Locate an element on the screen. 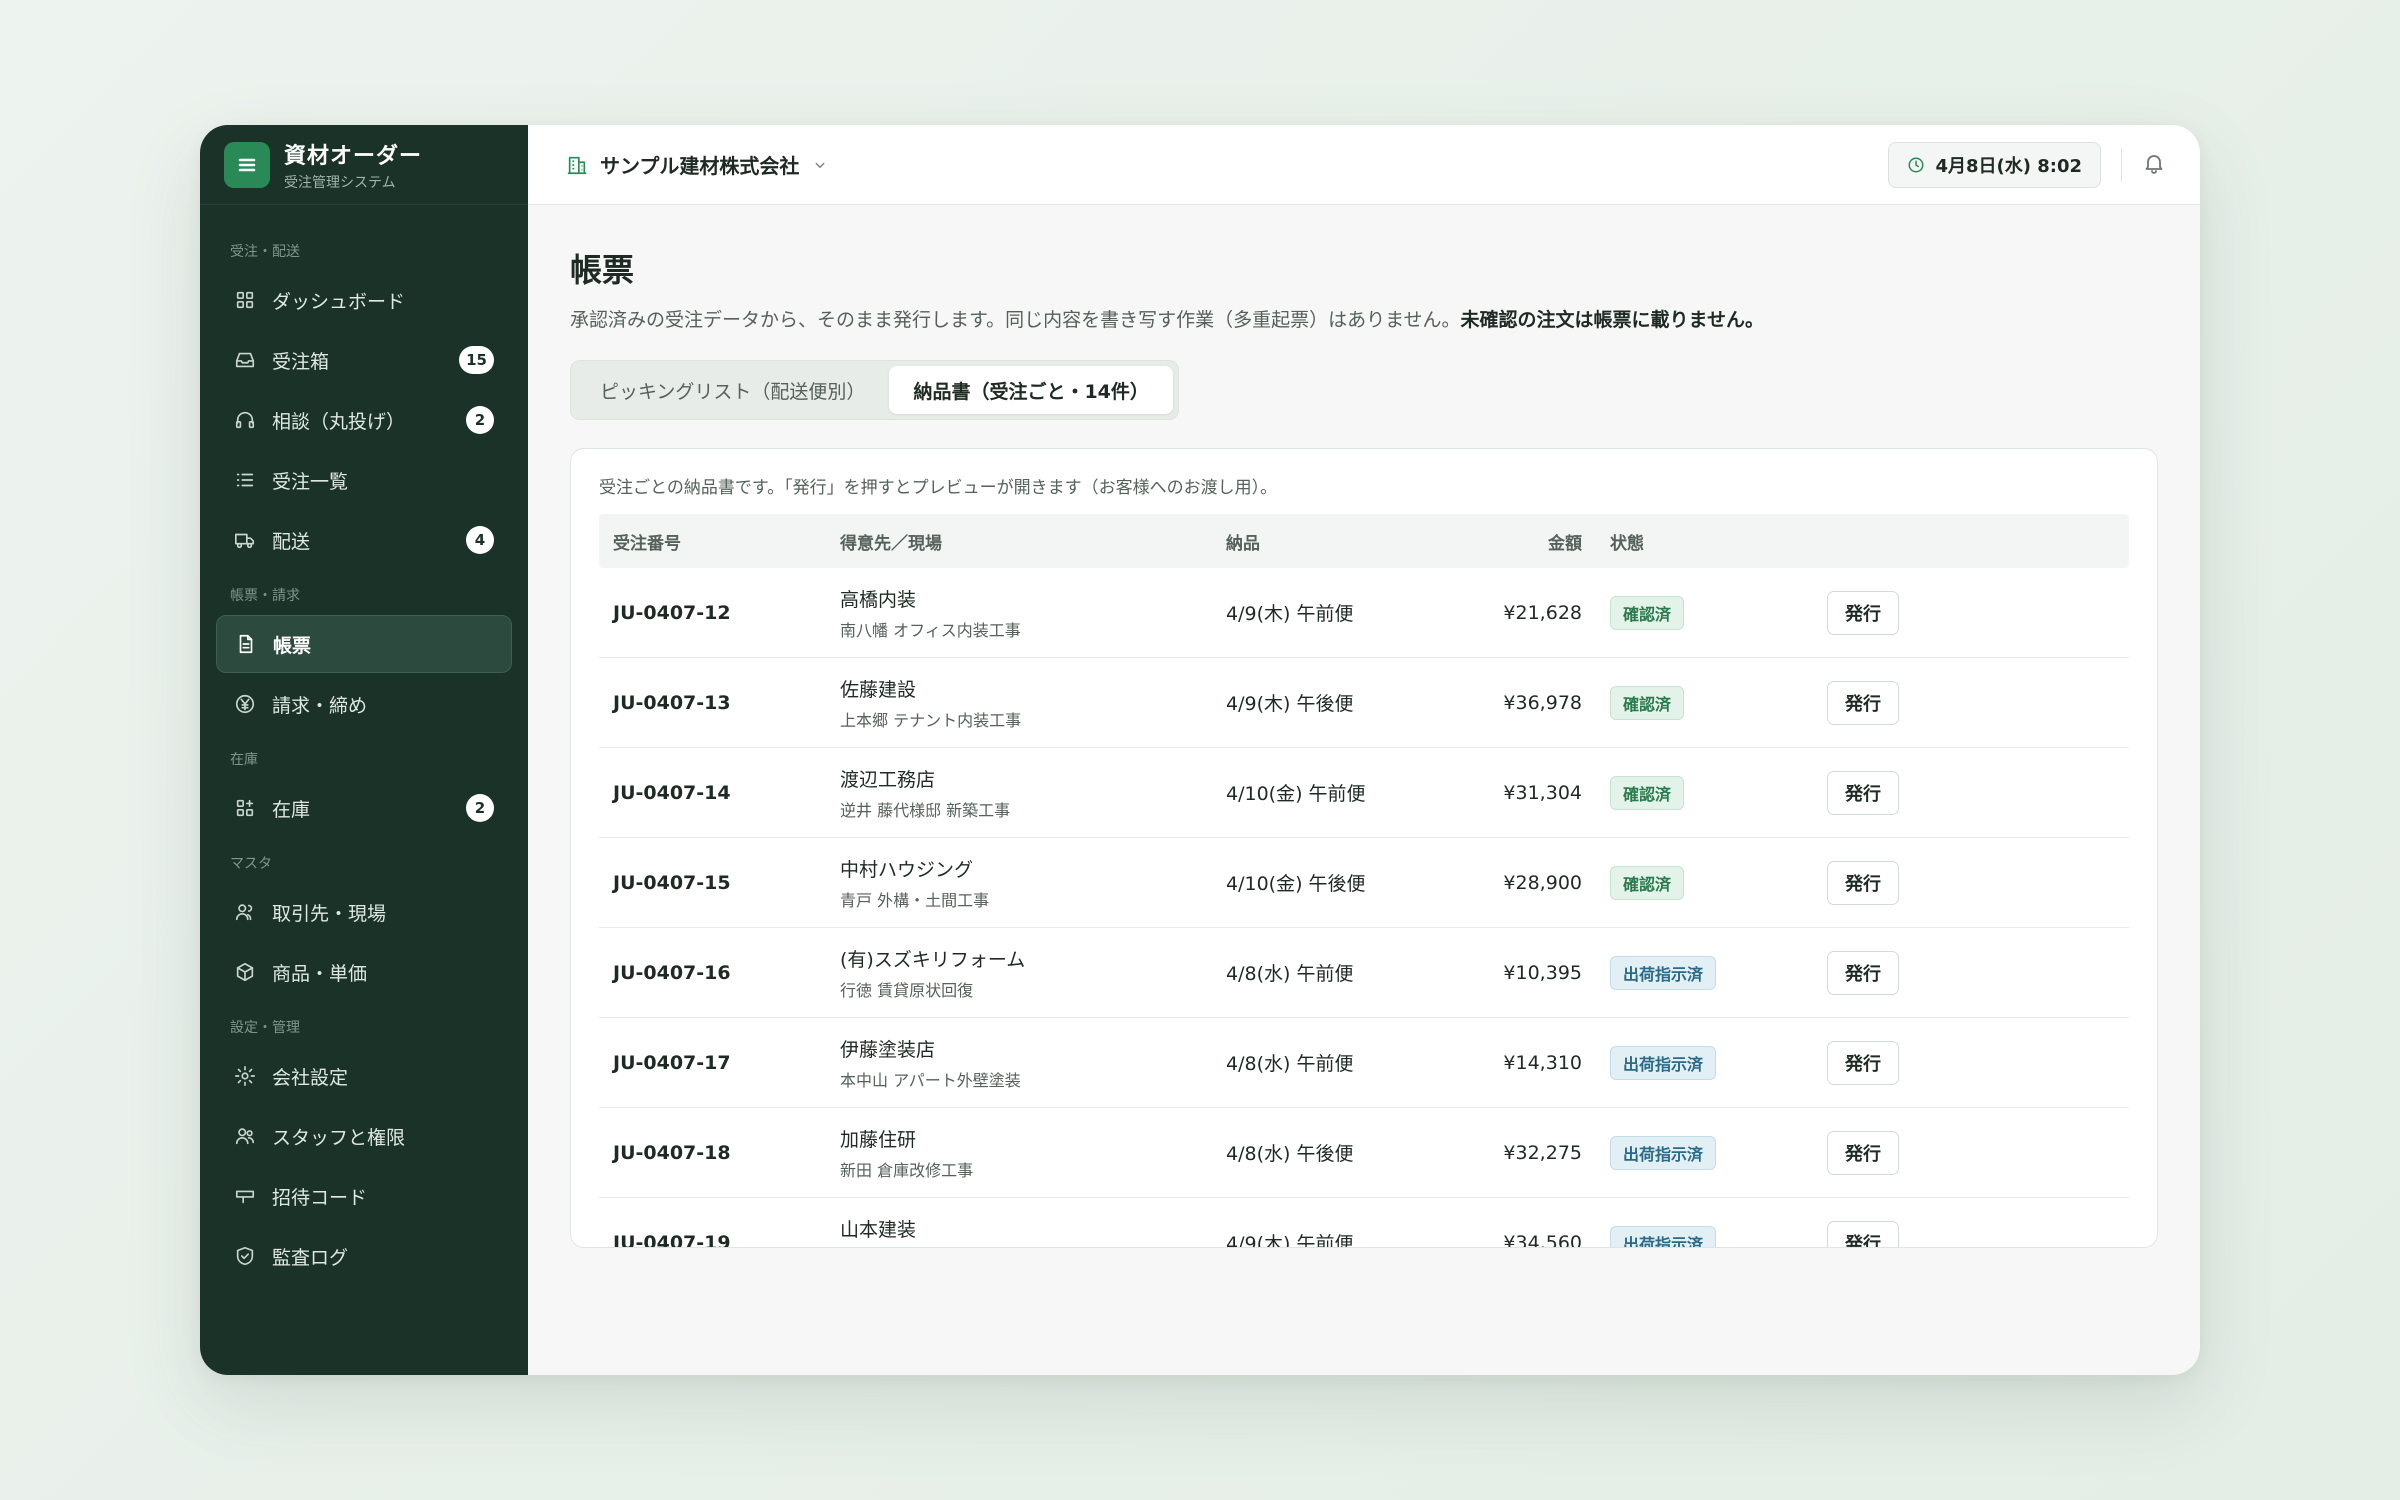 This screenshot has height=1500, width=2400. sidebar-item-label: 監査ログ is located at coordinates (310, 1257).